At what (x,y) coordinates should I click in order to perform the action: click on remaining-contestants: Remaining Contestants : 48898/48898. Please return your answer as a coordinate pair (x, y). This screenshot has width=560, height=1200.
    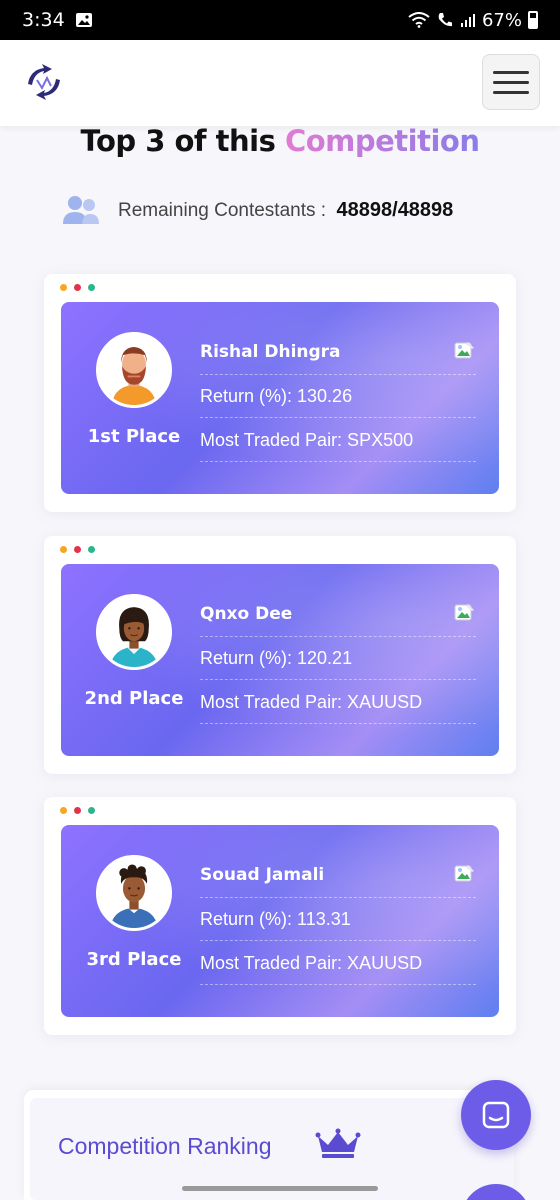
    Looking at the image, I should click on (257, 210).